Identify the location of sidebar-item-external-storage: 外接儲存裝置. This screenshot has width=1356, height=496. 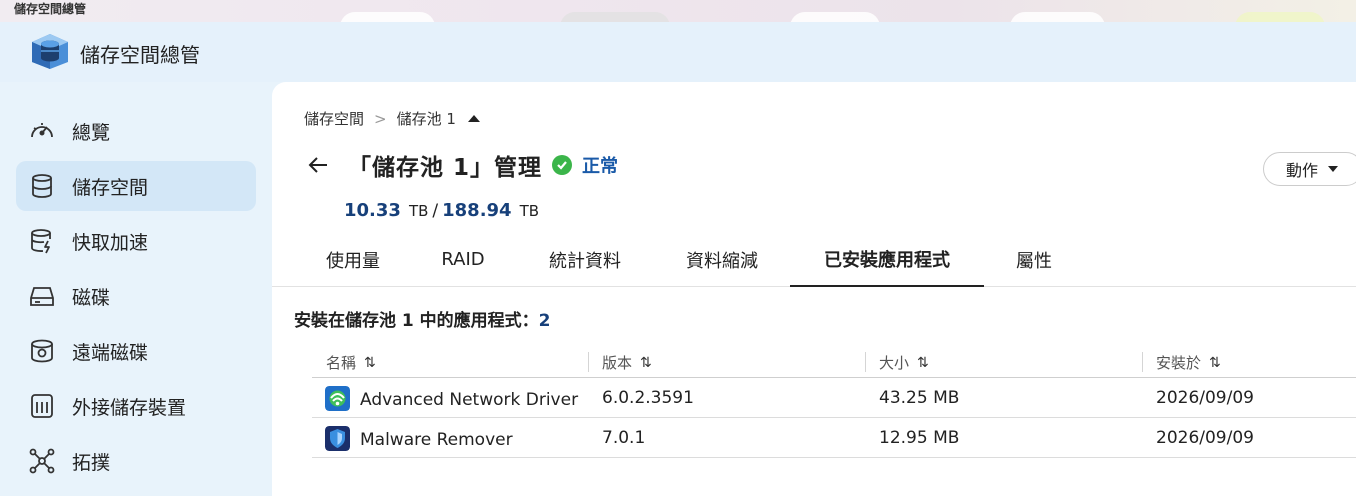
(136, 406).